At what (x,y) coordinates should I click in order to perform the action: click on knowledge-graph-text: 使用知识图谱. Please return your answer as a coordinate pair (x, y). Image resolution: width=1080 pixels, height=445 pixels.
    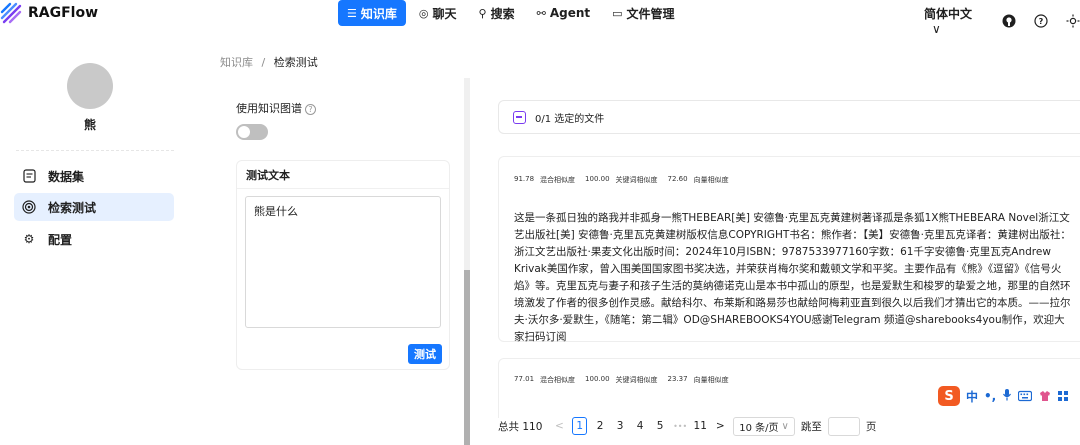
    Looking at the image, I should click on (269, 108).